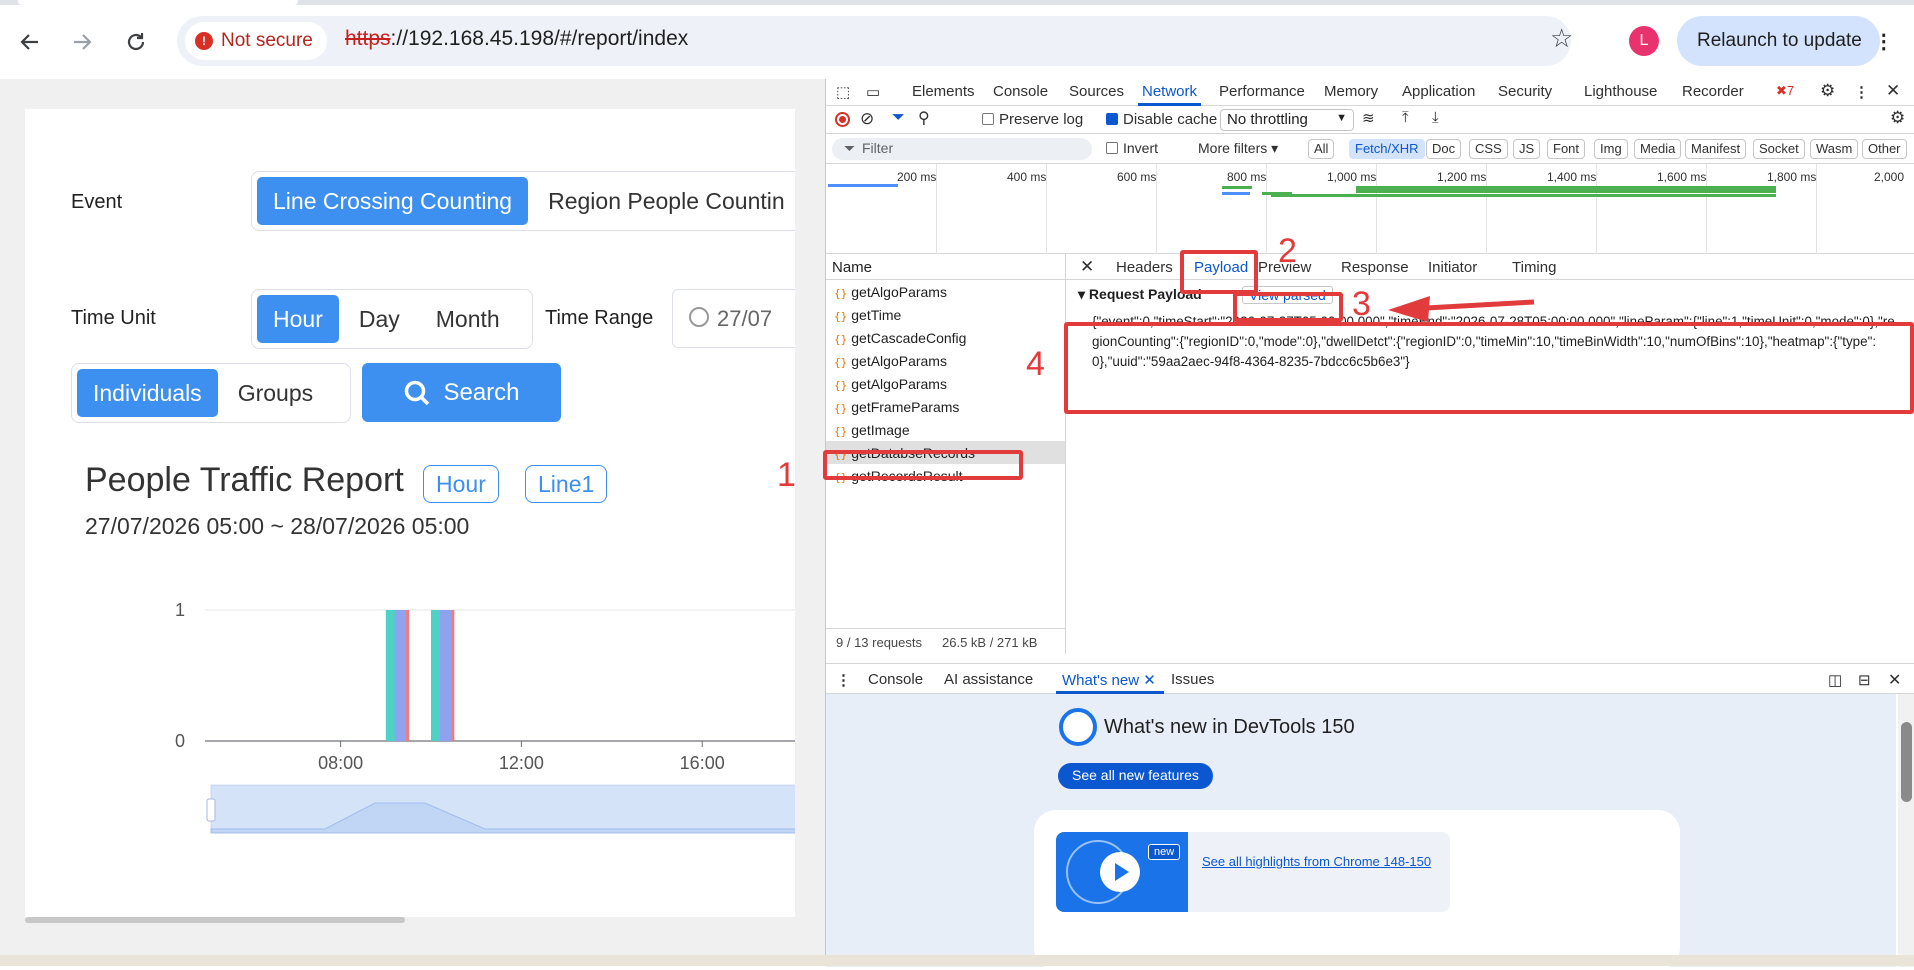  Describe the element at coordinates (1238, 148) in the screenshot. I see `more-filters-dropdown: More filters ▾` at that location.